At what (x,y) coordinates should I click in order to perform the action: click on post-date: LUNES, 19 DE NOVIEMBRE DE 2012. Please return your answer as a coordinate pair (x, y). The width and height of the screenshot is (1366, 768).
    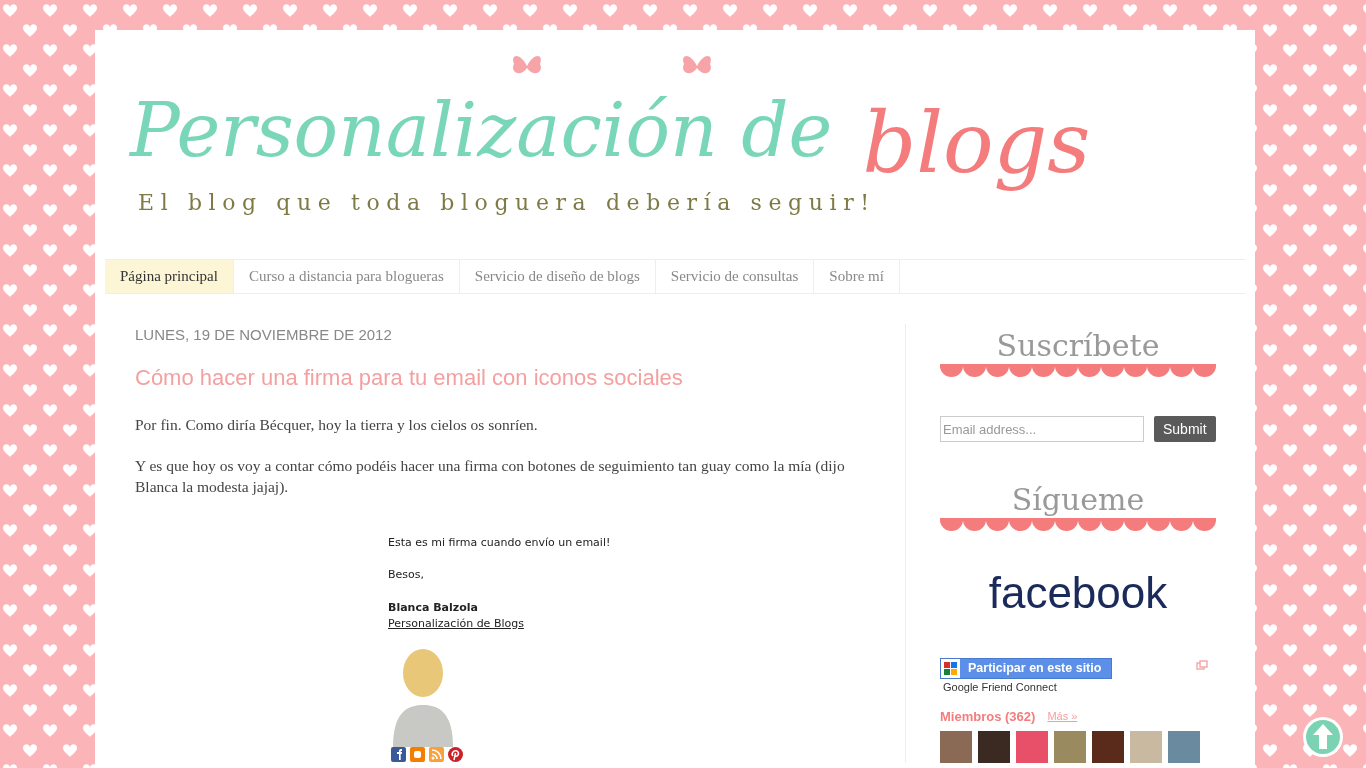
    Looking at the image, I should click on (264, 335).